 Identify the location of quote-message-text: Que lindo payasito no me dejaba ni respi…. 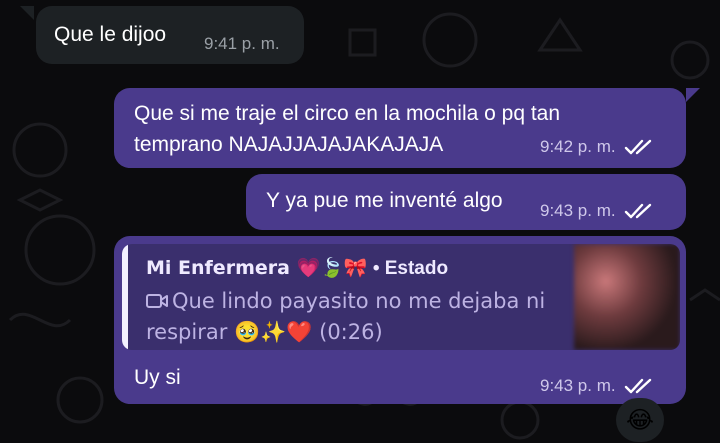
(346, 316).